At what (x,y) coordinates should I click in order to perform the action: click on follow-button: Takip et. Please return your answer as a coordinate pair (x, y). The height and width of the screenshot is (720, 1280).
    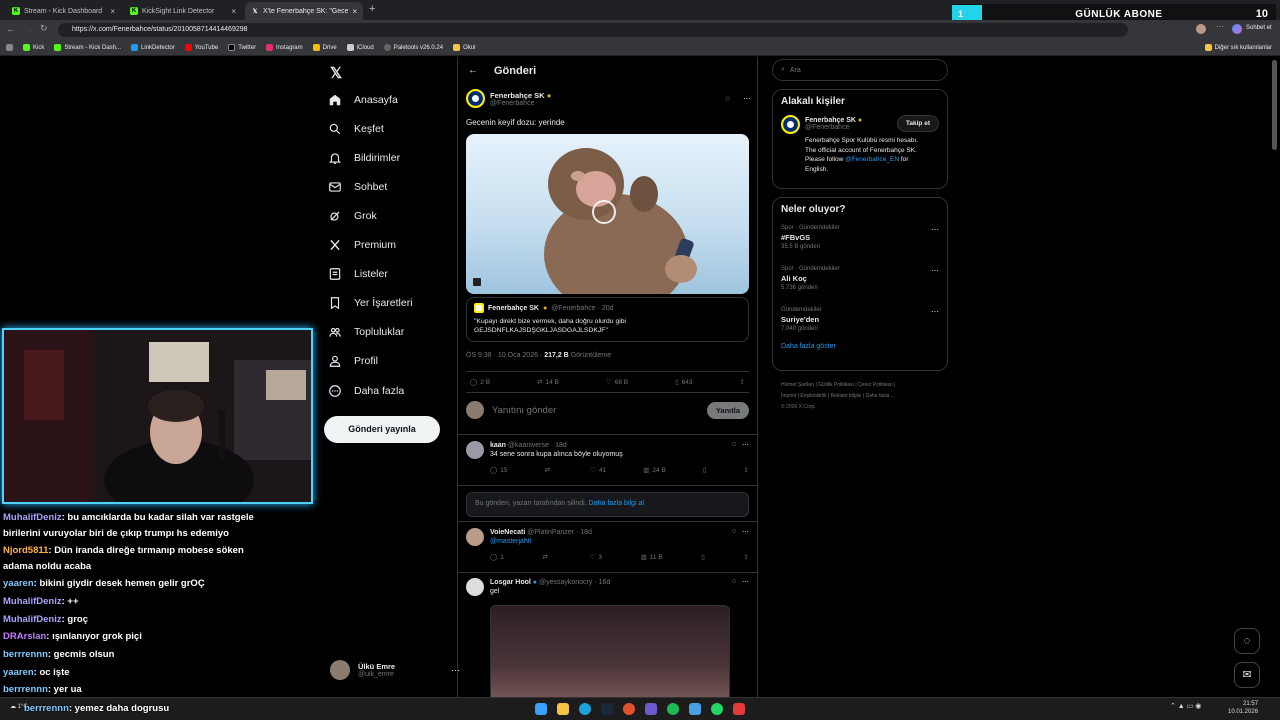
    Looking at the image, I should click on (917, 123).